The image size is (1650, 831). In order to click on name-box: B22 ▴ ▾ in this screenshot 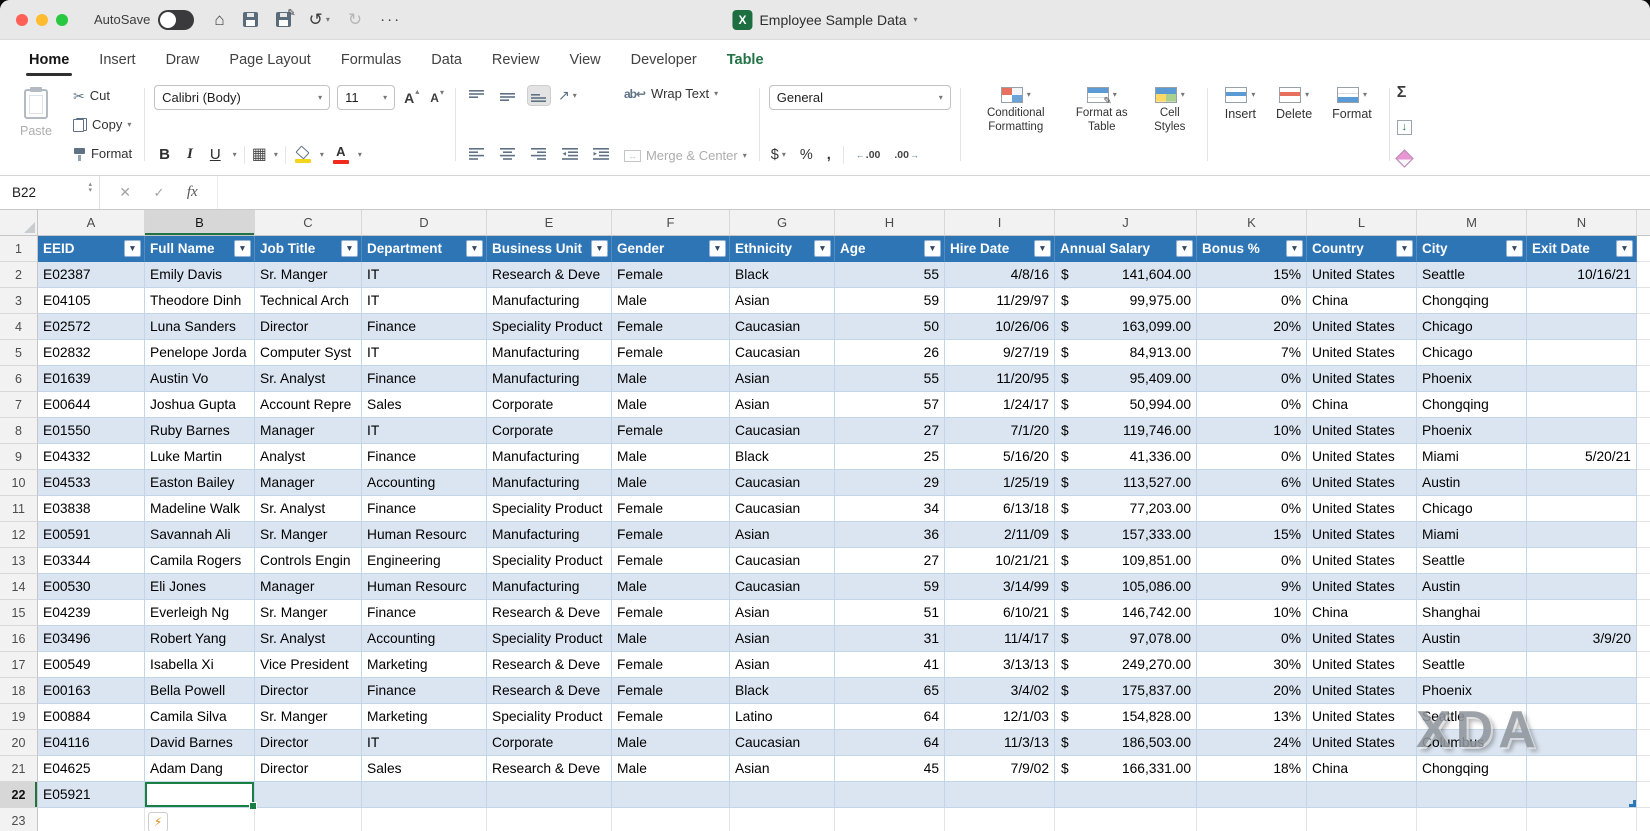, I will do `click(50, 192)`.